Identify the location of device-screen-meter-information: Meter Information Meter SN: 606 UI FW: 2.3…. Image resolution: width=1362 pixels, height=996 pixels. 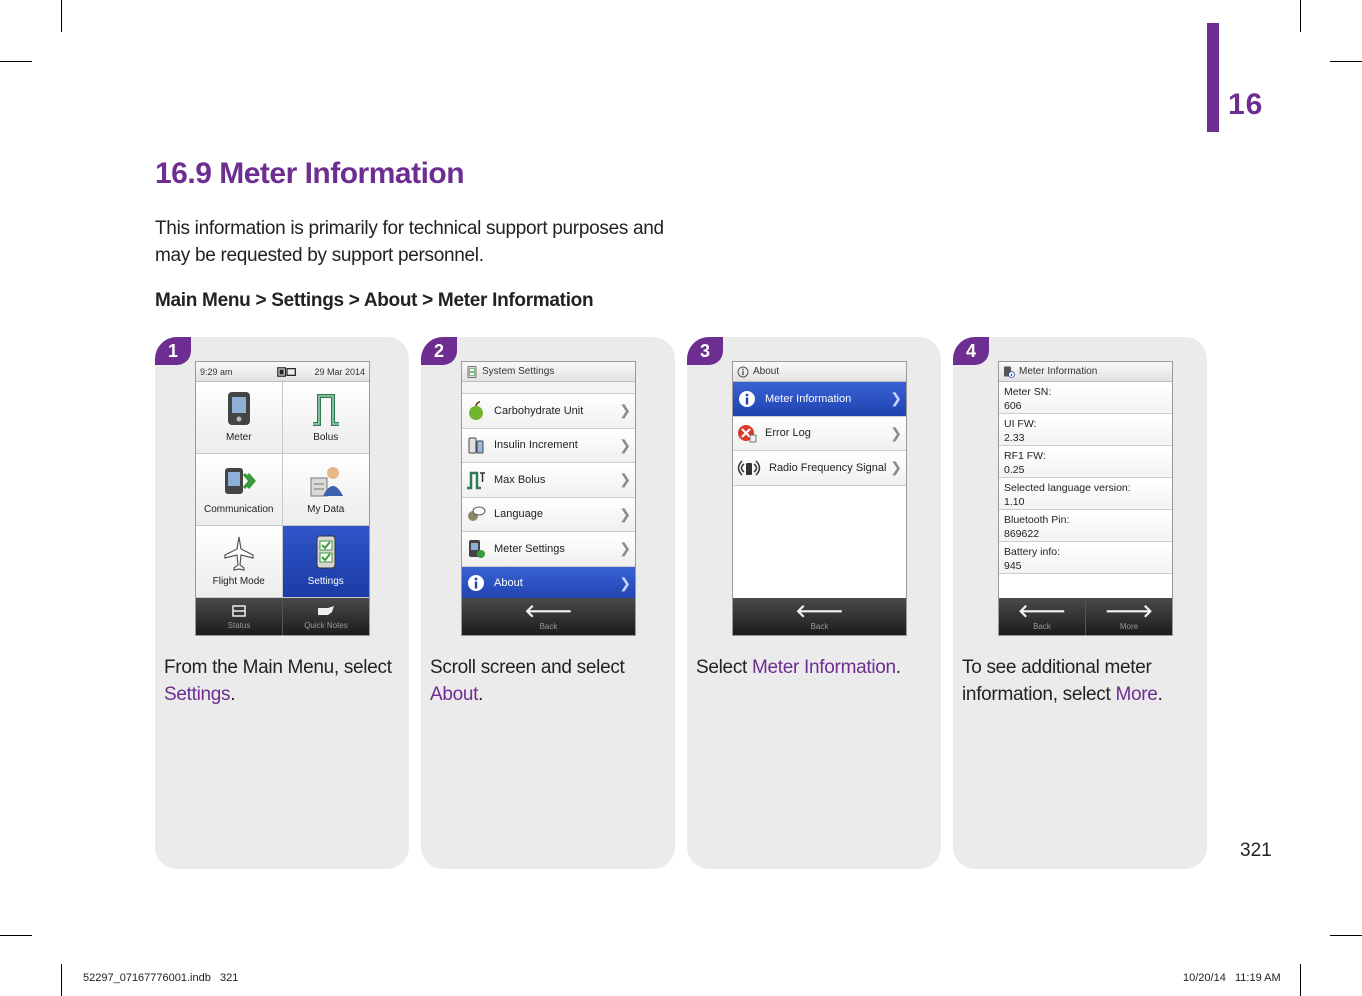
(1085, 498).